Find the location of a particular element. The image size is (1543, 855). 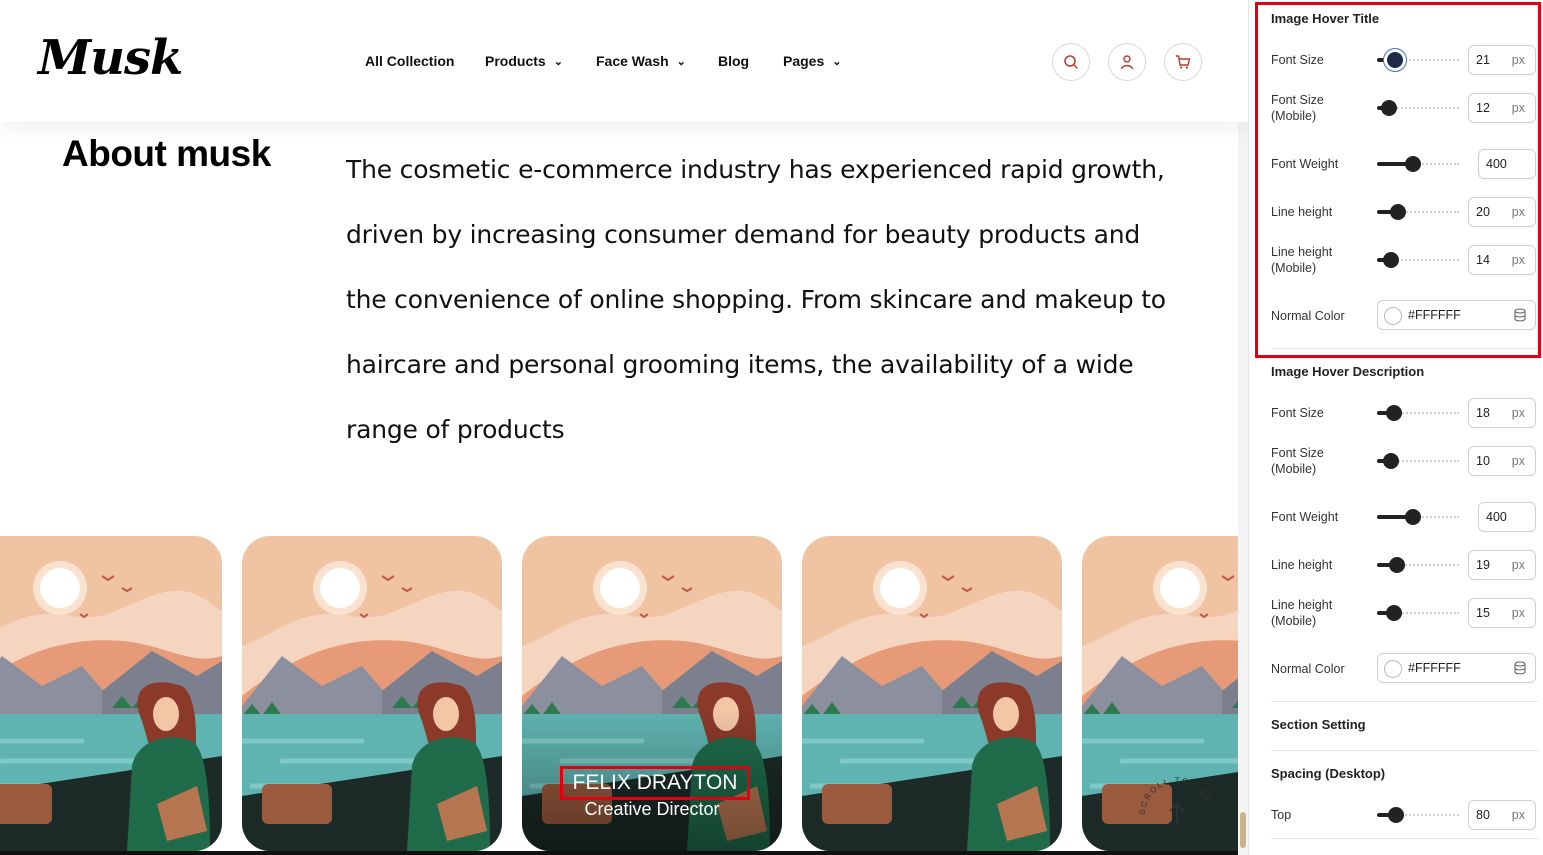

divider is located at coordinates (1404, 348).